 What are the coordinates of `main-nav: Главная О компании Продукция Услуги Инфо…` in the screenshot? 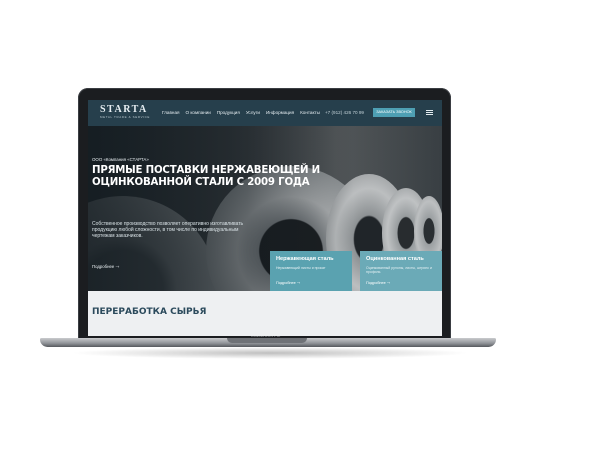 It's located at (241, 112).